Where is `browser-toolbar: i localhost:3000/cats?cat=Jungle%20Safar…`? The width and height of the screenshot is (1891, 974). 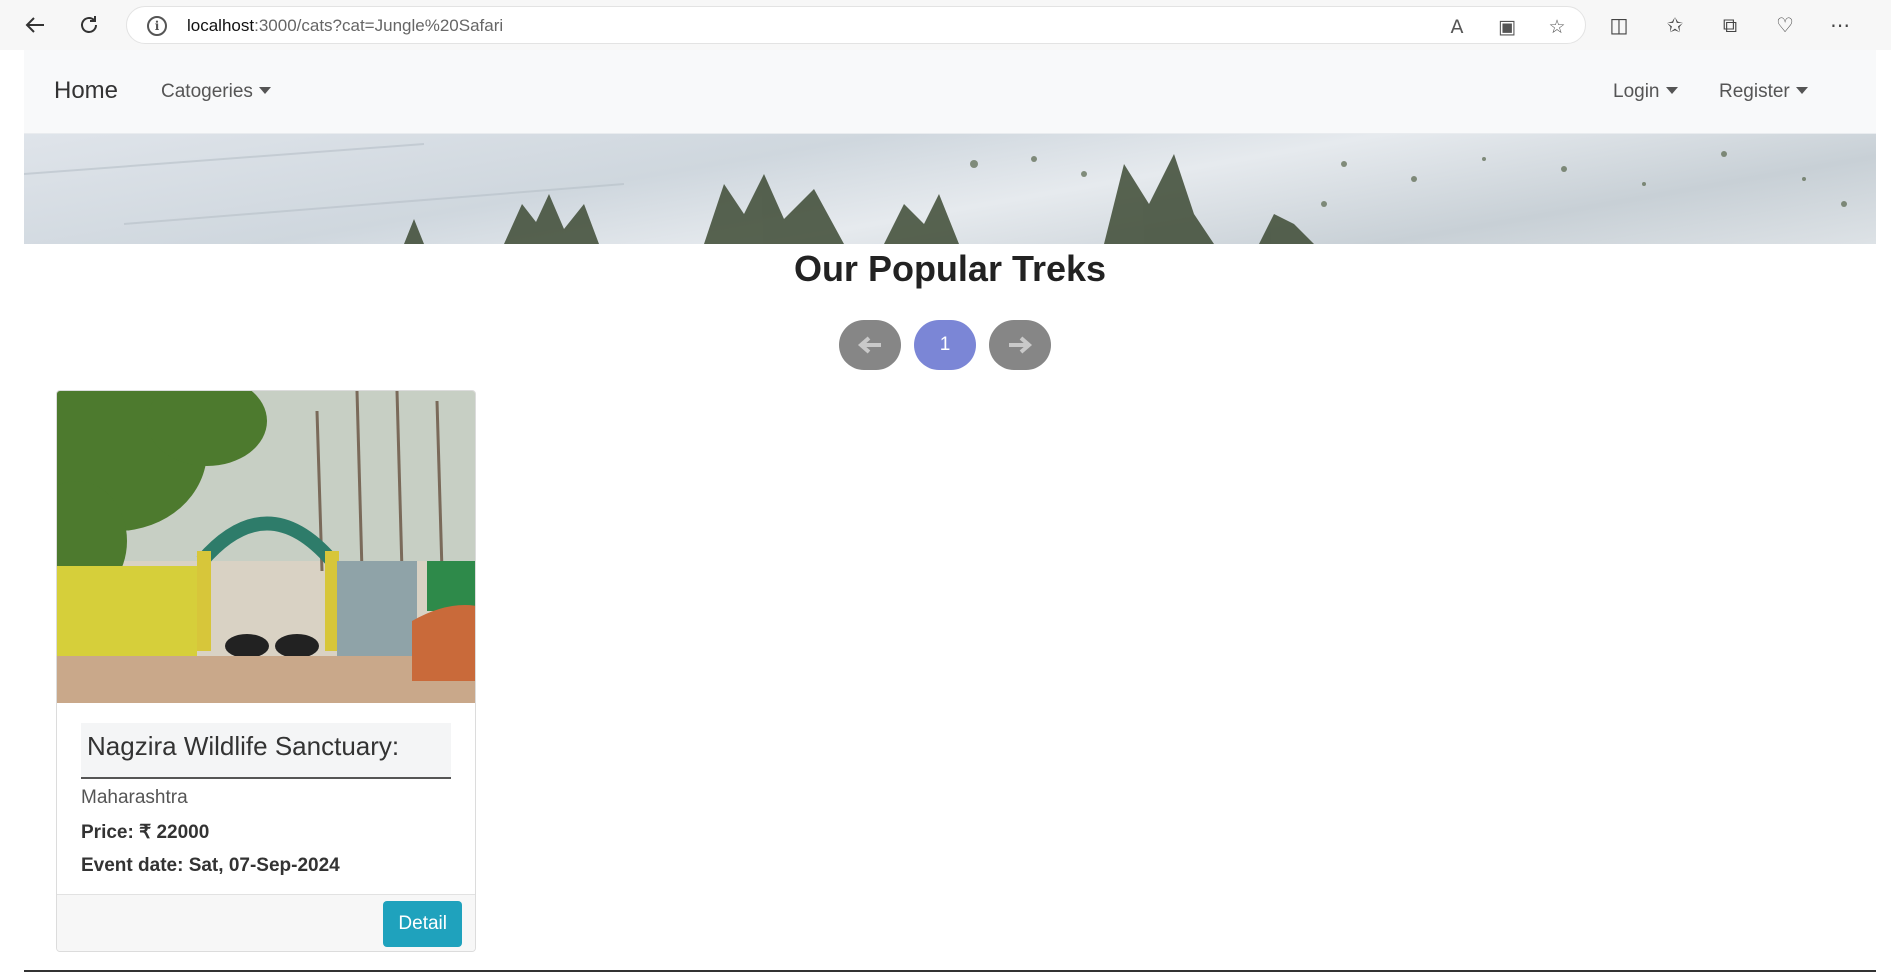 browser-toolbar: i localhost:3000/cats?cat=Jungle%20Safar… is located at coordinates (945, 25).